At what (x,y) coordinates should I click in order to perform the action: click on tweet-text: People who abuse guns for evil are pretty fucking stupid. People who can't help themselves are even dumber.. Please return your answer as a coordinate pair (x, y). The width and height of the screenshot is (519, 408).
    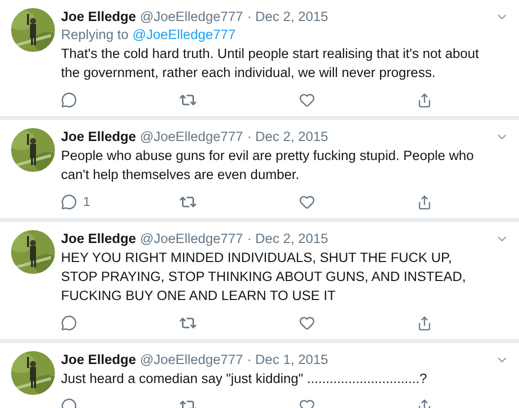
    Looking at the image, I should click on (268, 165).